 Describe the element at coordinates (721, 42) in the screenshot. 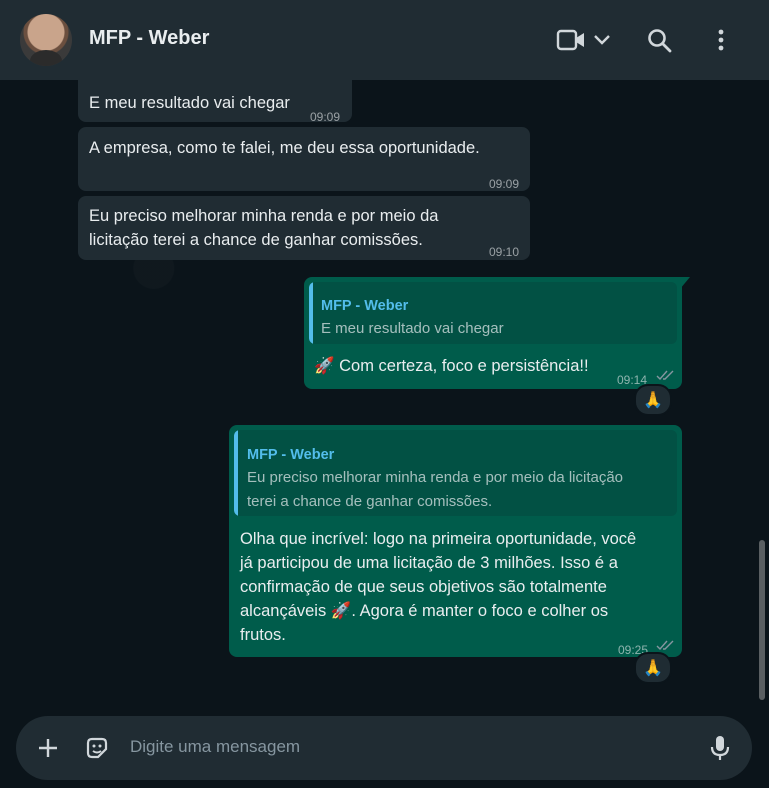

I see `menu-icon` at that location.